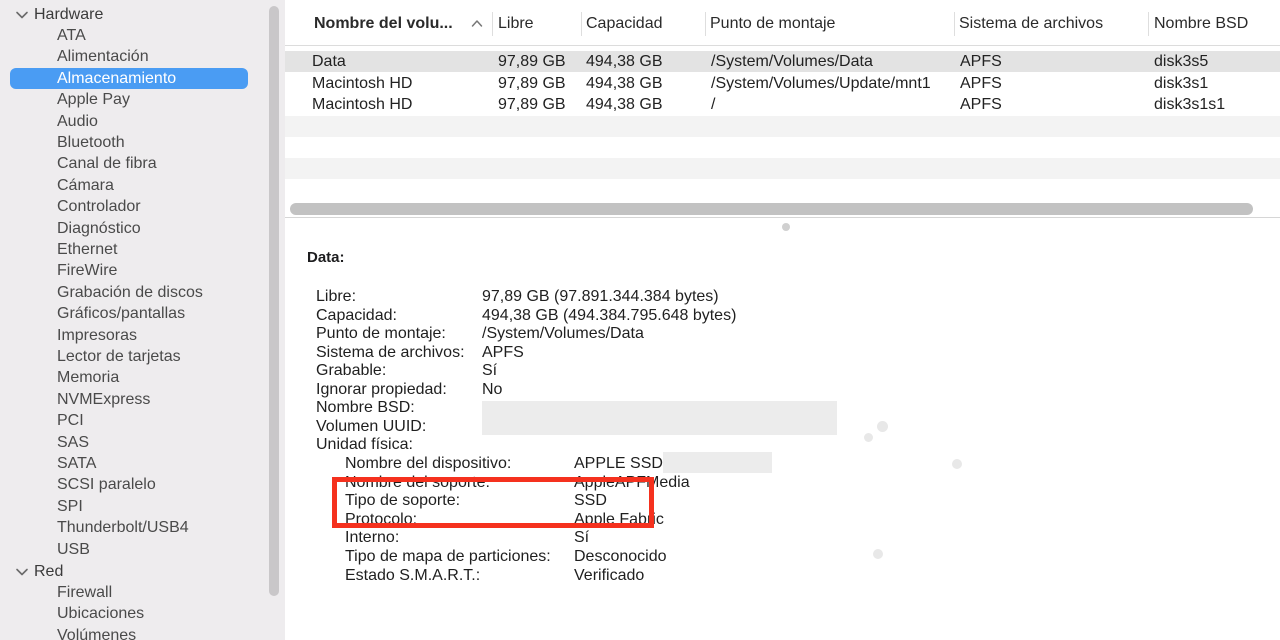 The height and width of the screenshot is (640, 1280). I want to click on sidebar-item-scsi-paralelo: SCSI paralelo, so click(129, 484).